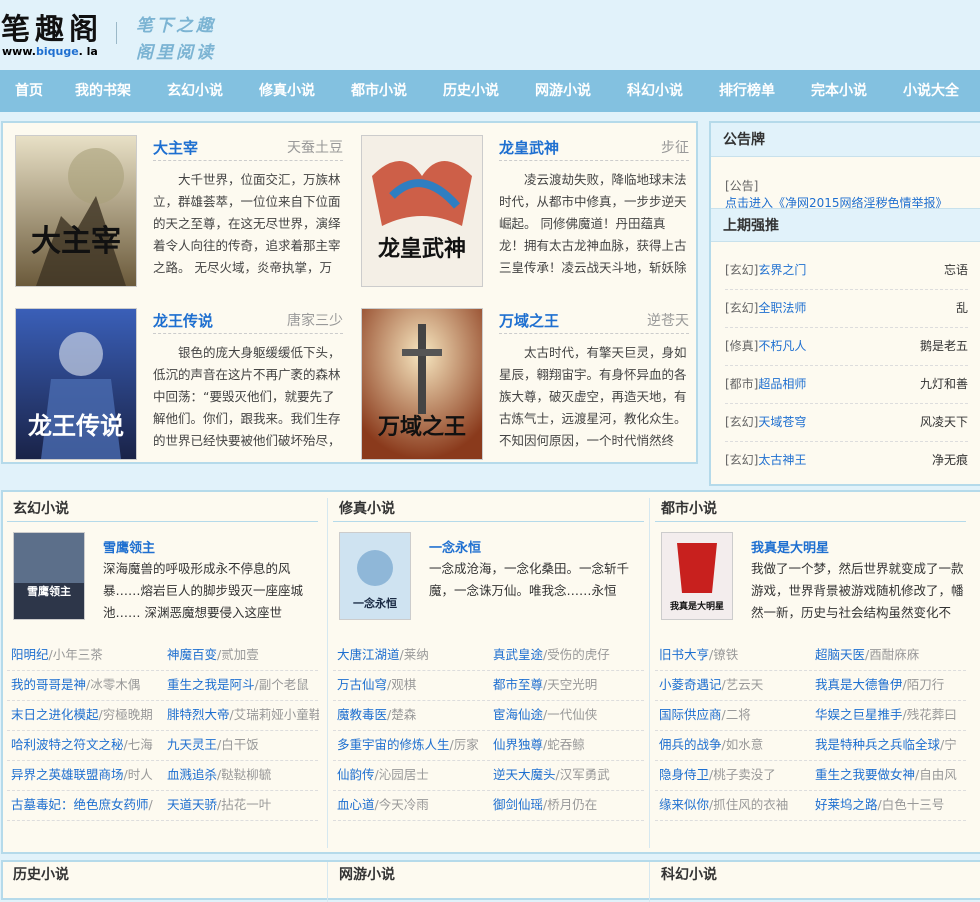 The height and width of the screenshot is (902, 980). Describe the element at coordinates (529, 320) in the screenshot. I see `book-title: 万域之王` at that location.